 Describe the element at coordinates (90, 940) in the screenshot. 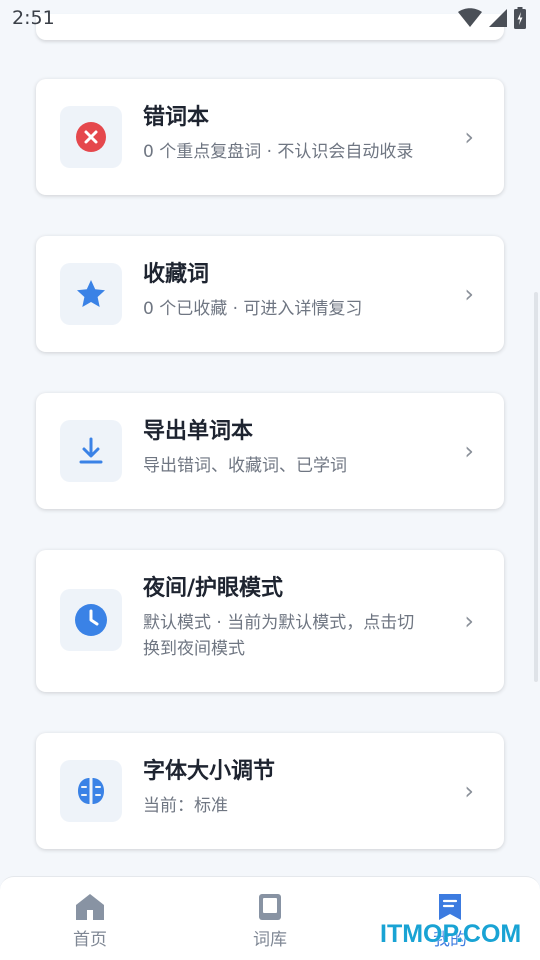

I see `tab-label: 首页` at that location.